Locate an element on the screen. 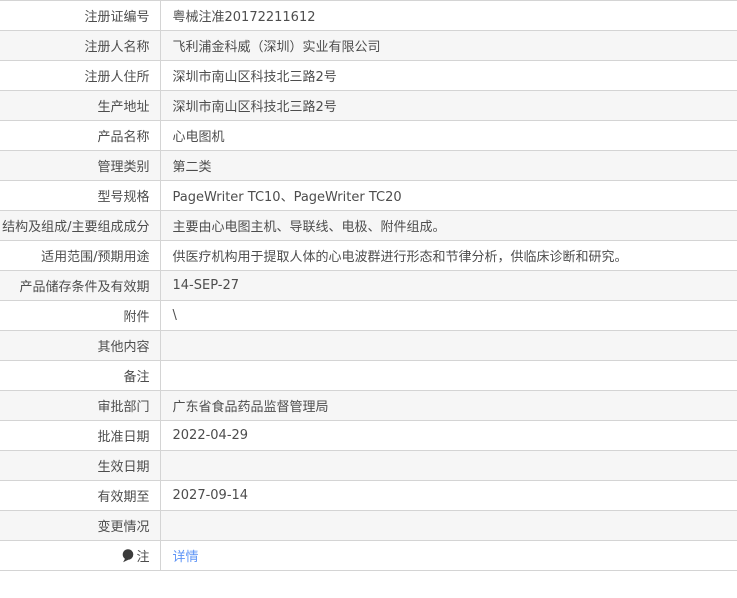 The width and height of the screenshot is (737, 598). table-row: 批准日期 2022-04-29 is located at coordinates (368, 435).